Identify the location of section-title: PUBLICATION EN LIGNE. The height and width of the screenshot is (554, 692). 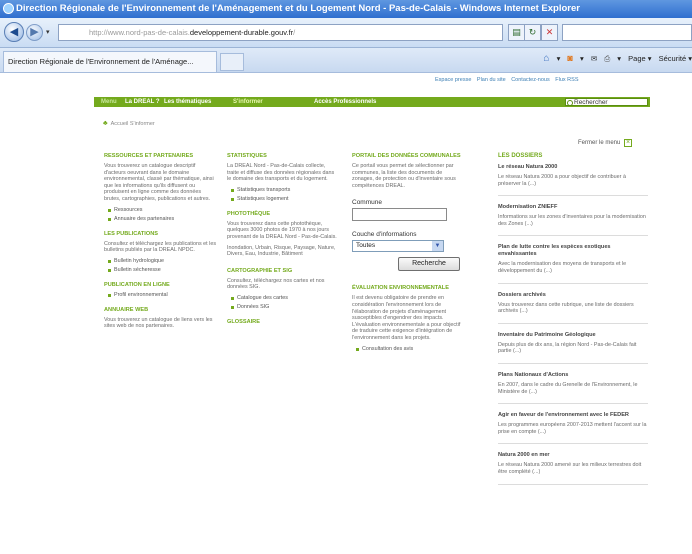
(161, 285).